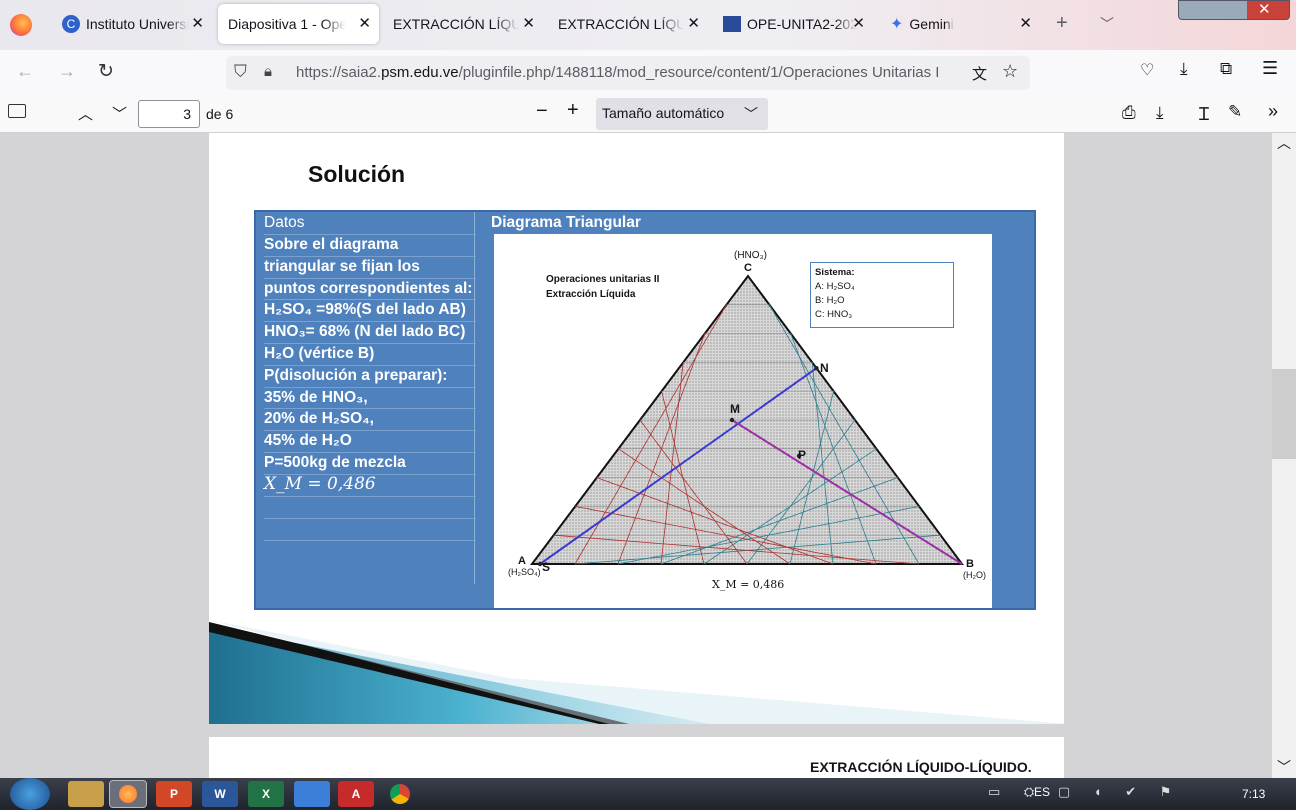 This screenshot has height=810, width=1296. I want to click on tab-gemini: ✦ Gemini ✕, so click(960, 24).